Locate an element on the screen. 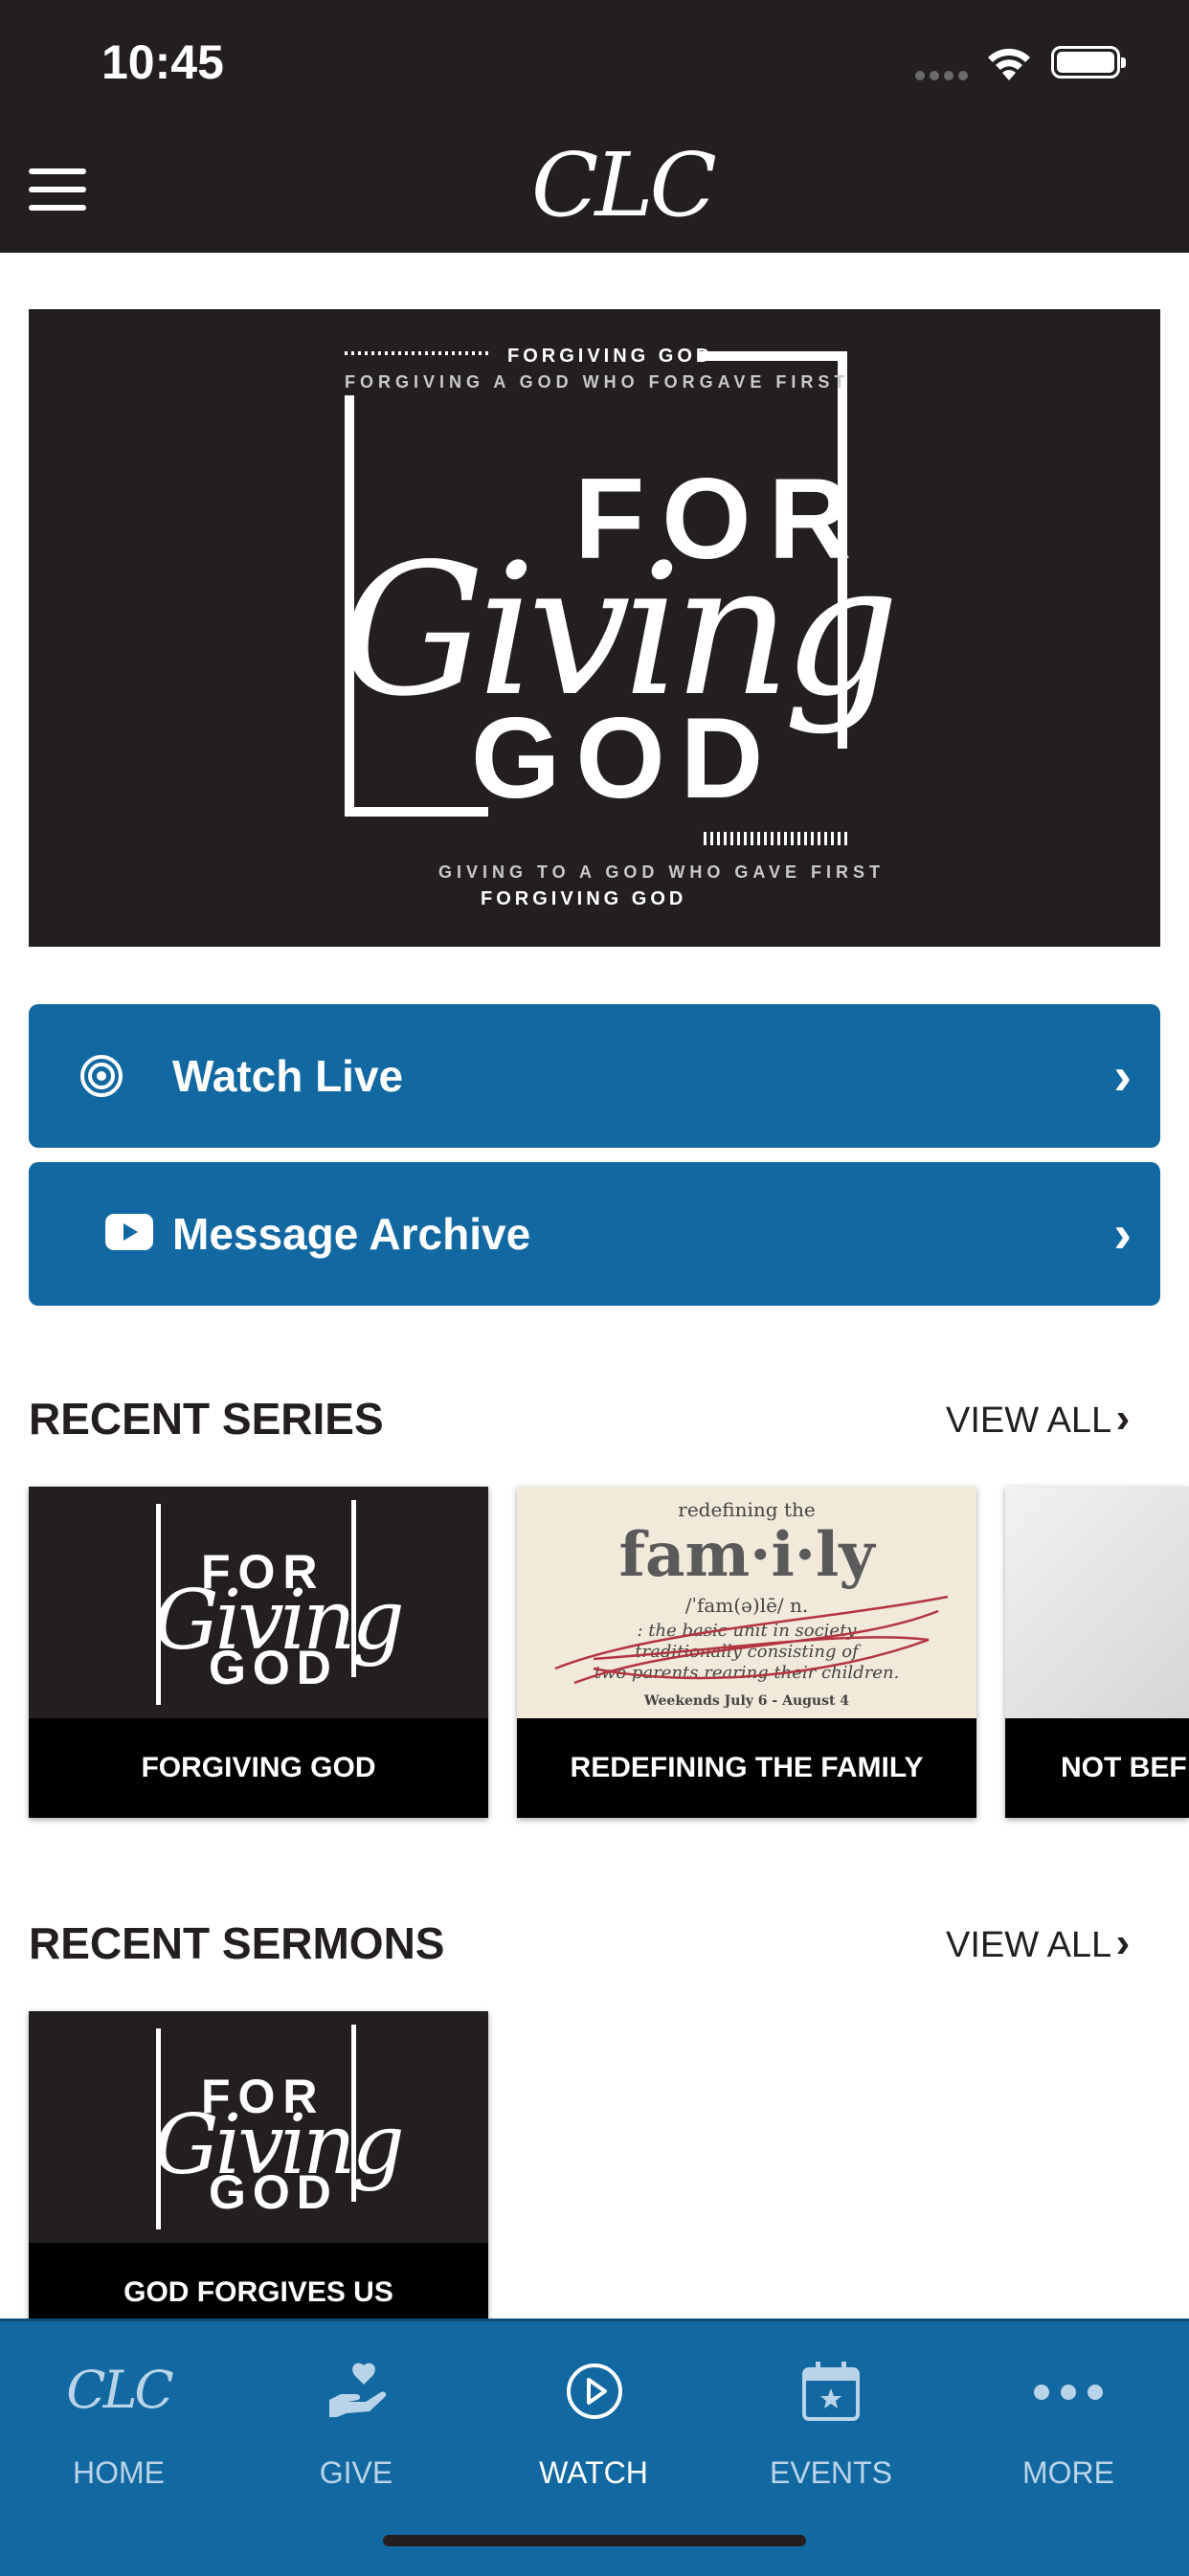  app-logo: CLC is located at coordinates (624, 185).